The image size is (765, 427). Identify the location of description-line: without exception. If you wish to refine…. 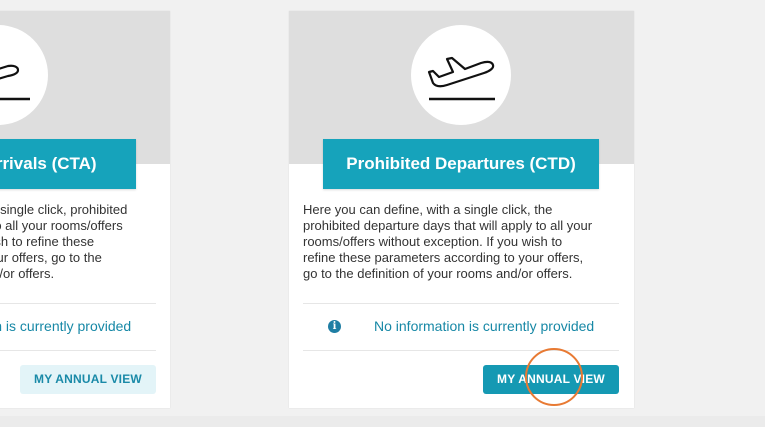
(47, 241).